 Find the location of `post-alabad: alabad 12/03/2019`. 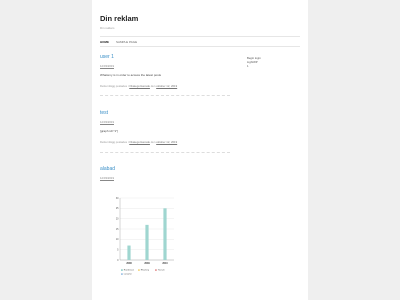

post-alabad: alabad 12/03/2019 is located at coordinates (165, 173).